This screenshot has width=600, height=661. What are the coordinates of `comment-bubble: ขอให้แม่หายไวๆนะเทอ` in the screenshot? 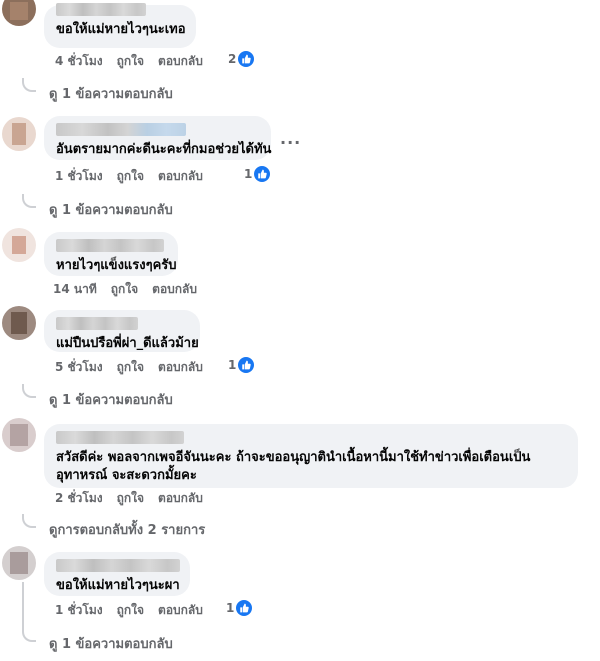 It's located at (120, 25).